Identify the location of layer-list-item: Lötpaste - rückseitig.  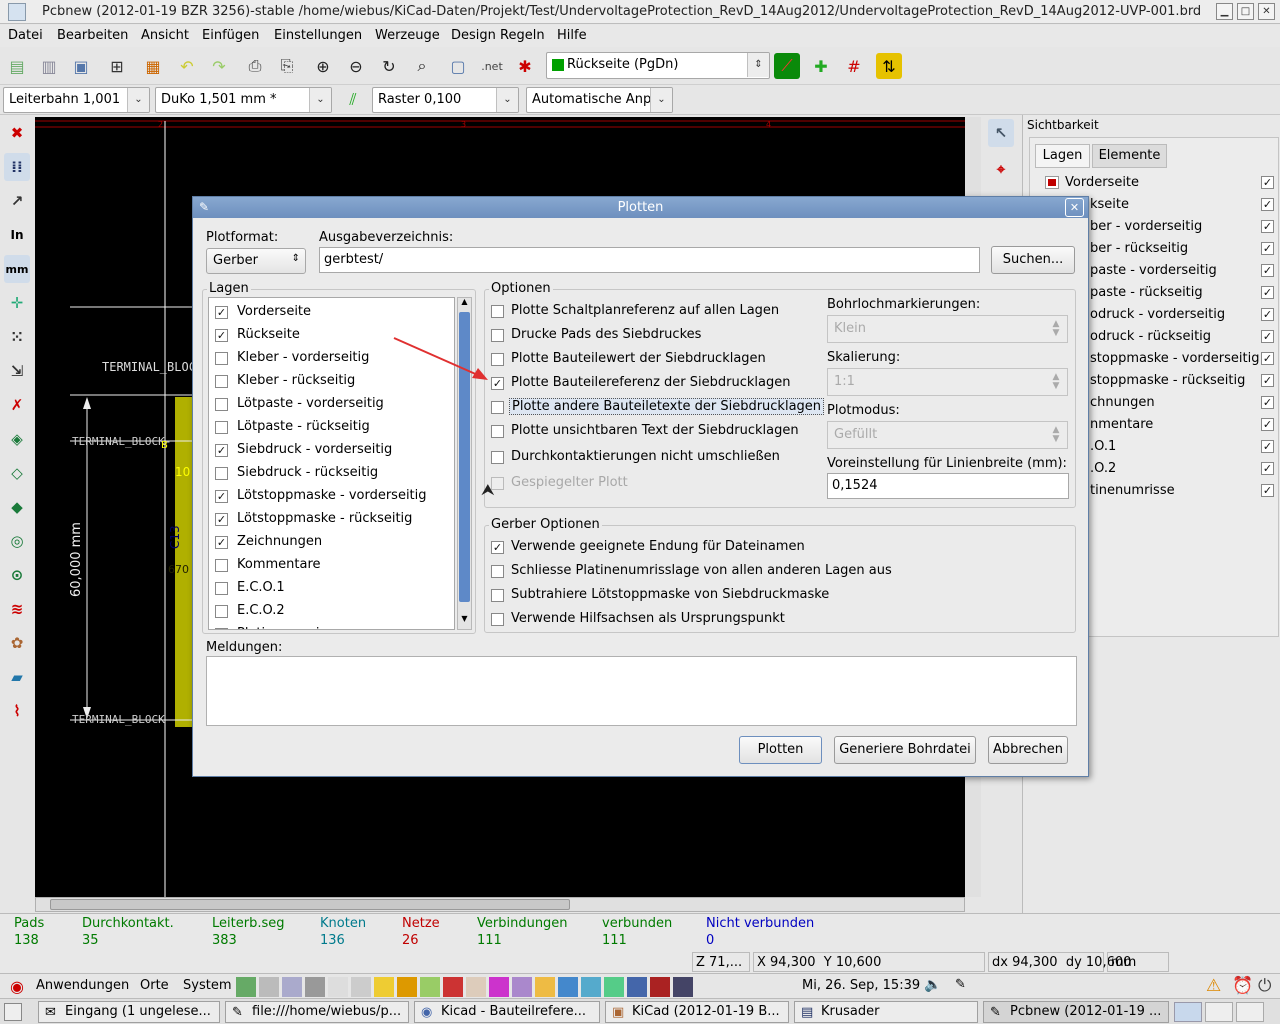
(331, 428).